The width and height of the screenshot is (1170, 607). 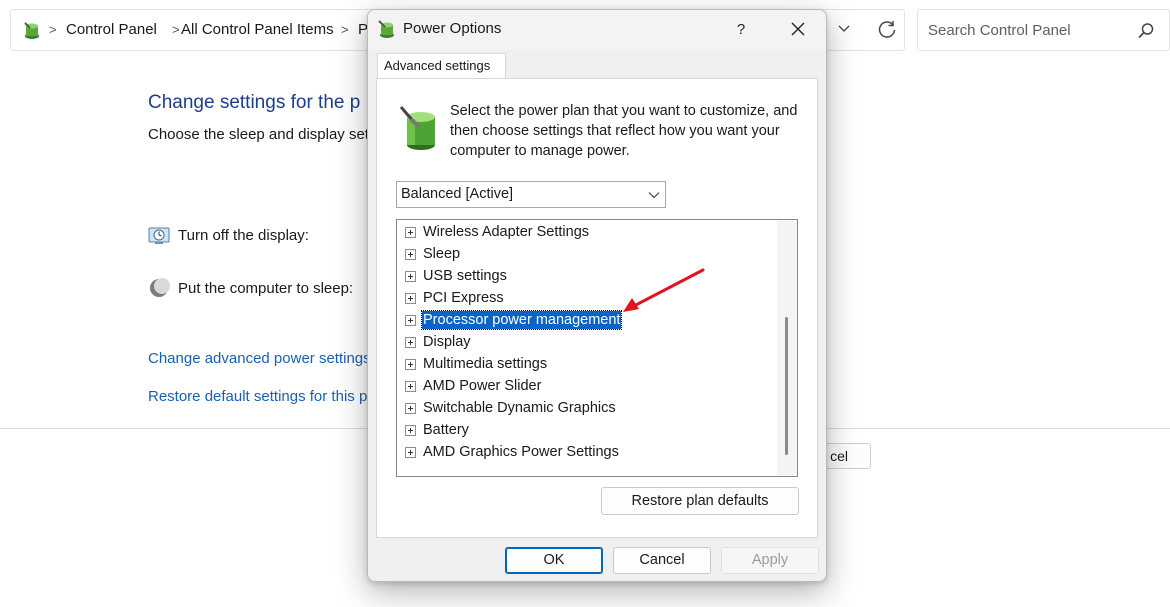 I want to click on search-input: Search Control Panel, so click(x=1043, y=30).